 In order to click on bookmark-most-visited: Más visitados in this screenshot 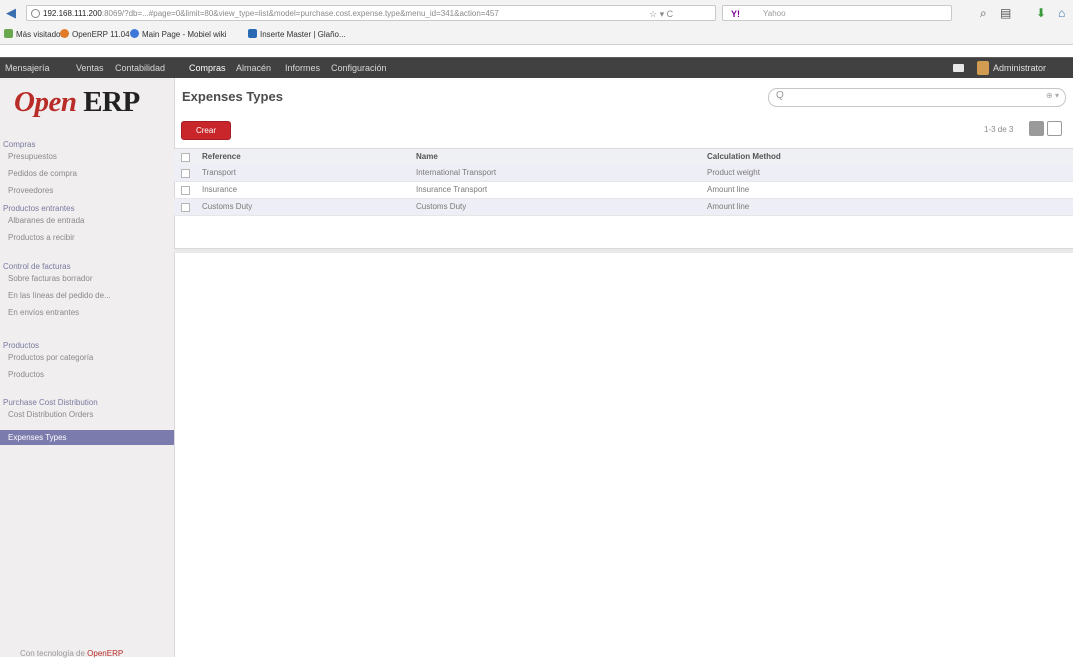, I will do `click(34, 35)`.